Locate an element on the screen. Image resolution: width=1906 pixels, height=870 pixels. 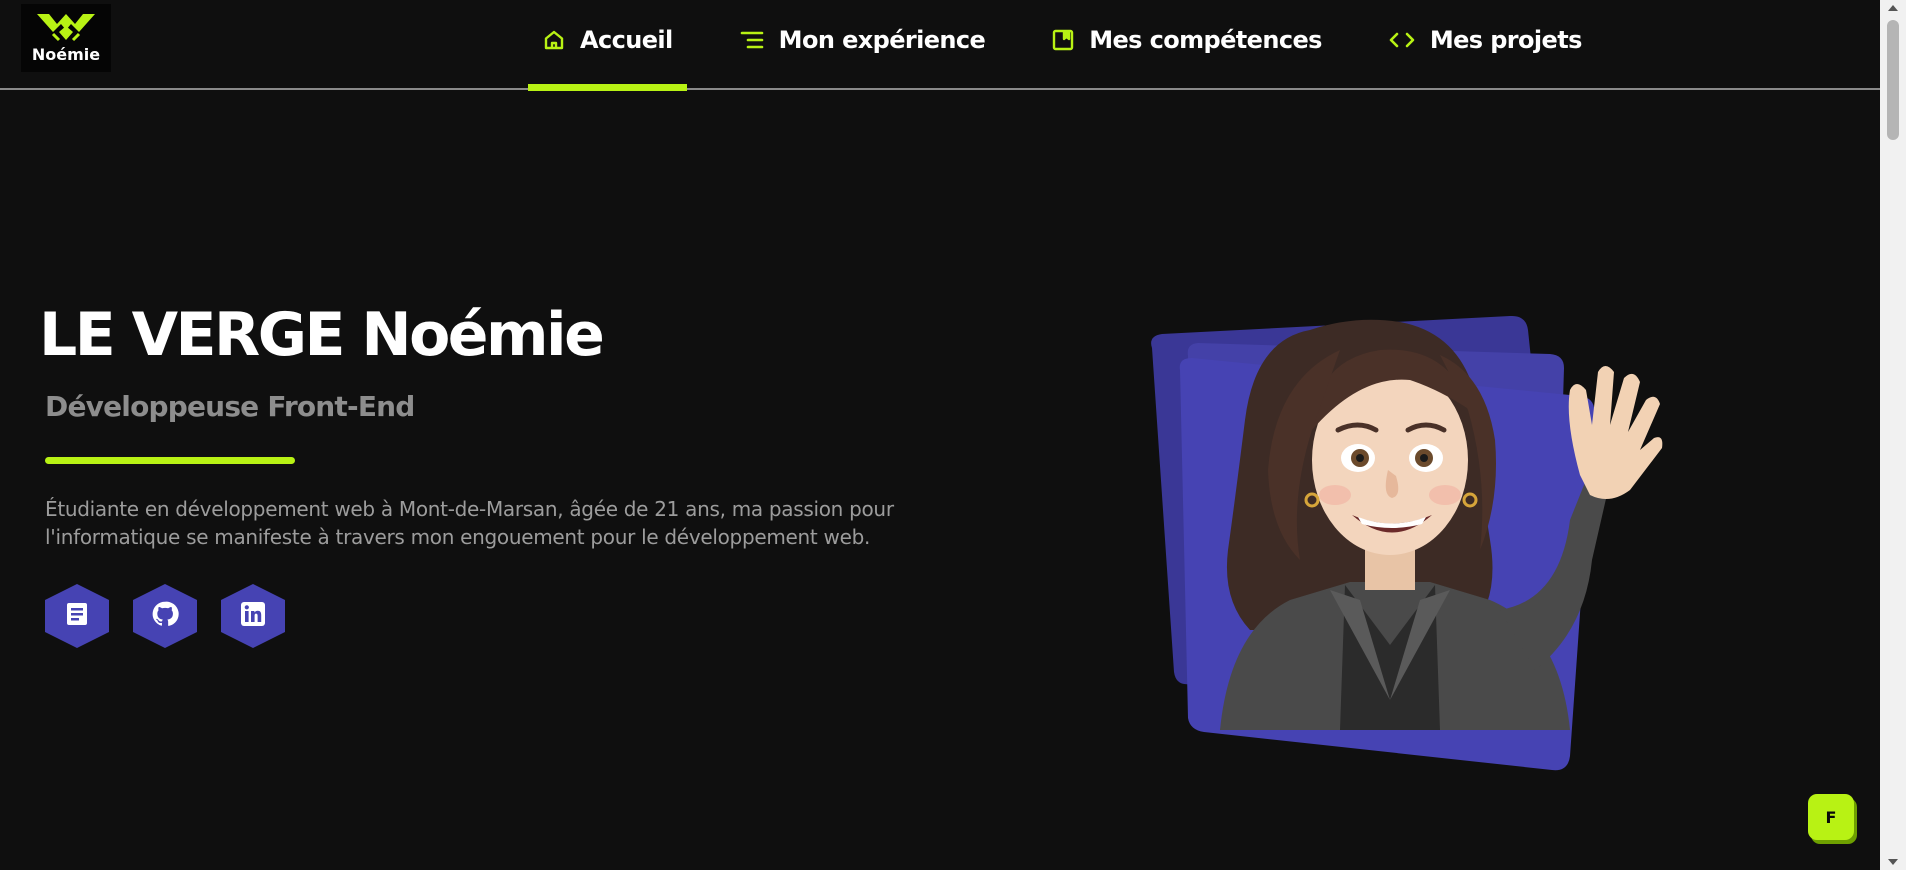
accent-divider is located at coordinates (170, 460).